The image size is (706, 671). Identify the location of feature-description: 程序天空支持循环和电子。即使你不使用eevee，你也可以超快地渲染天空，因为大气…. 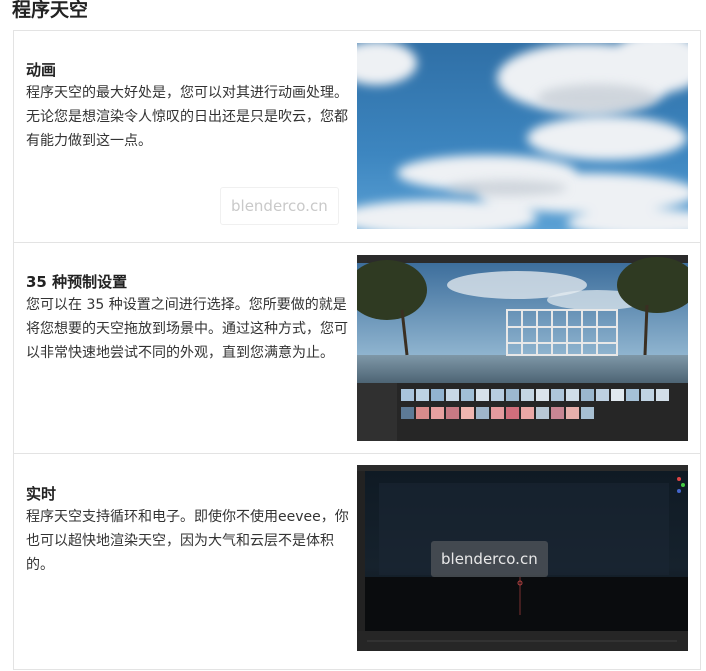
(187, 541).